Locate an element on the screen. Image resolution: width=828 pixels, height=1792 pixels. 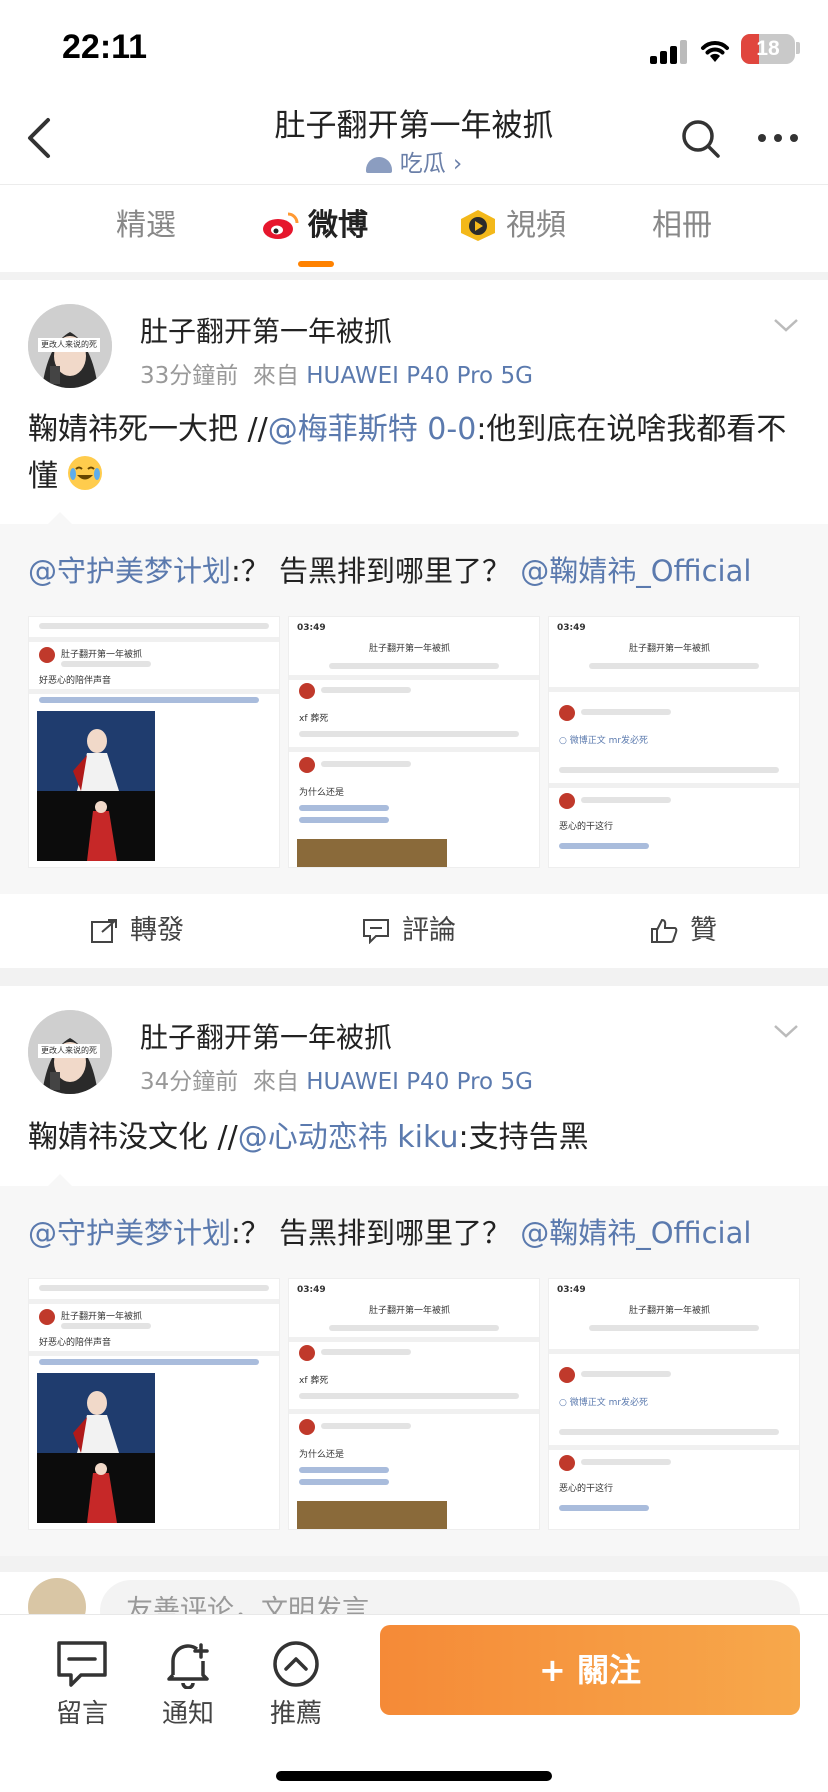
status-time: 22:11 is located at coordinates (105, 47).